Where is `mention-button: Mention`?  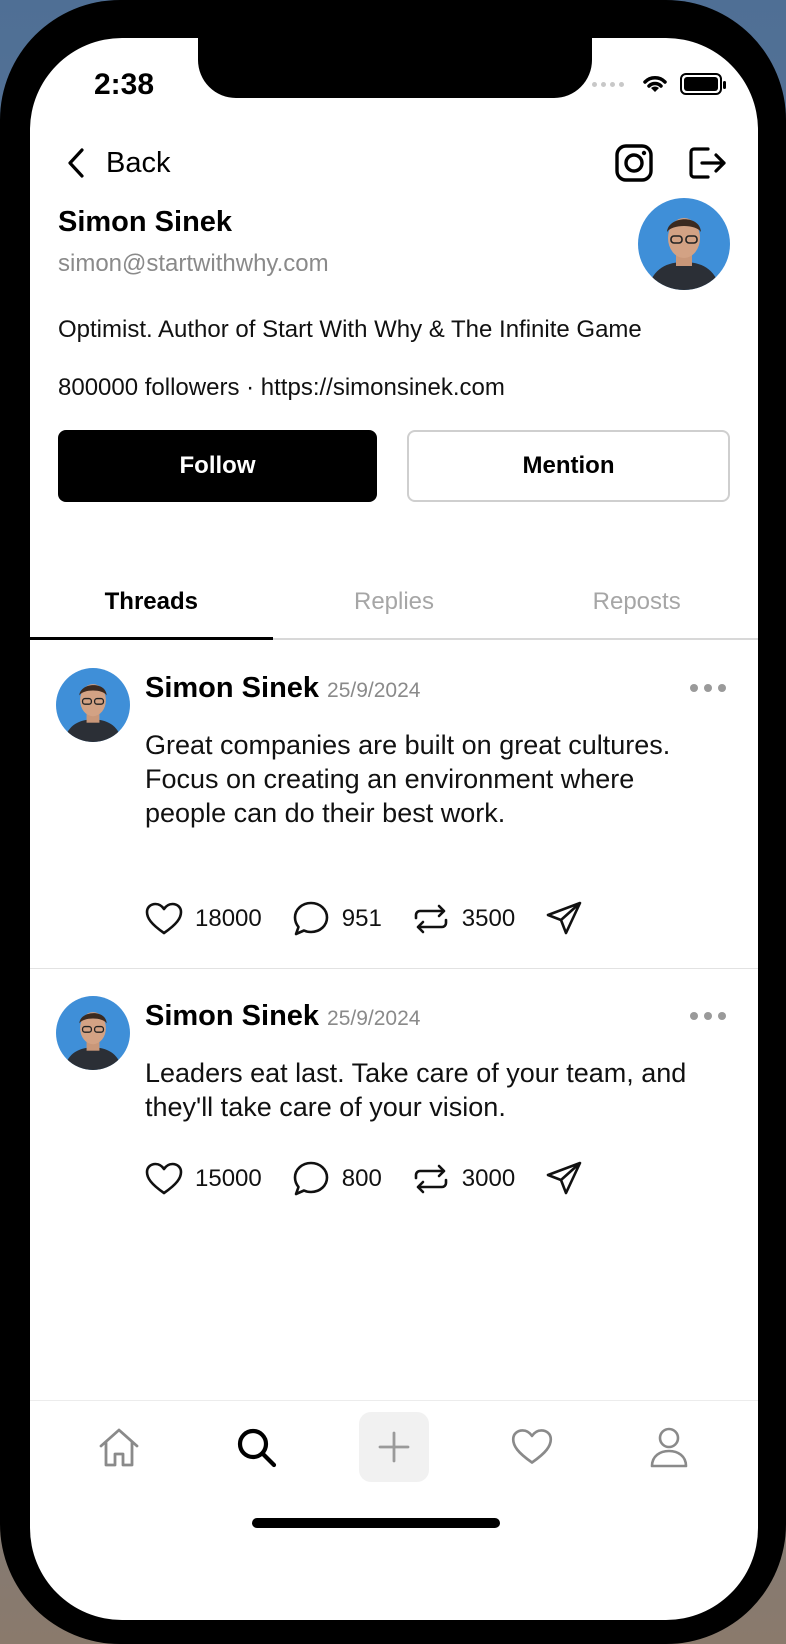 mention-button: Mention is located at coordinates (568, 466).